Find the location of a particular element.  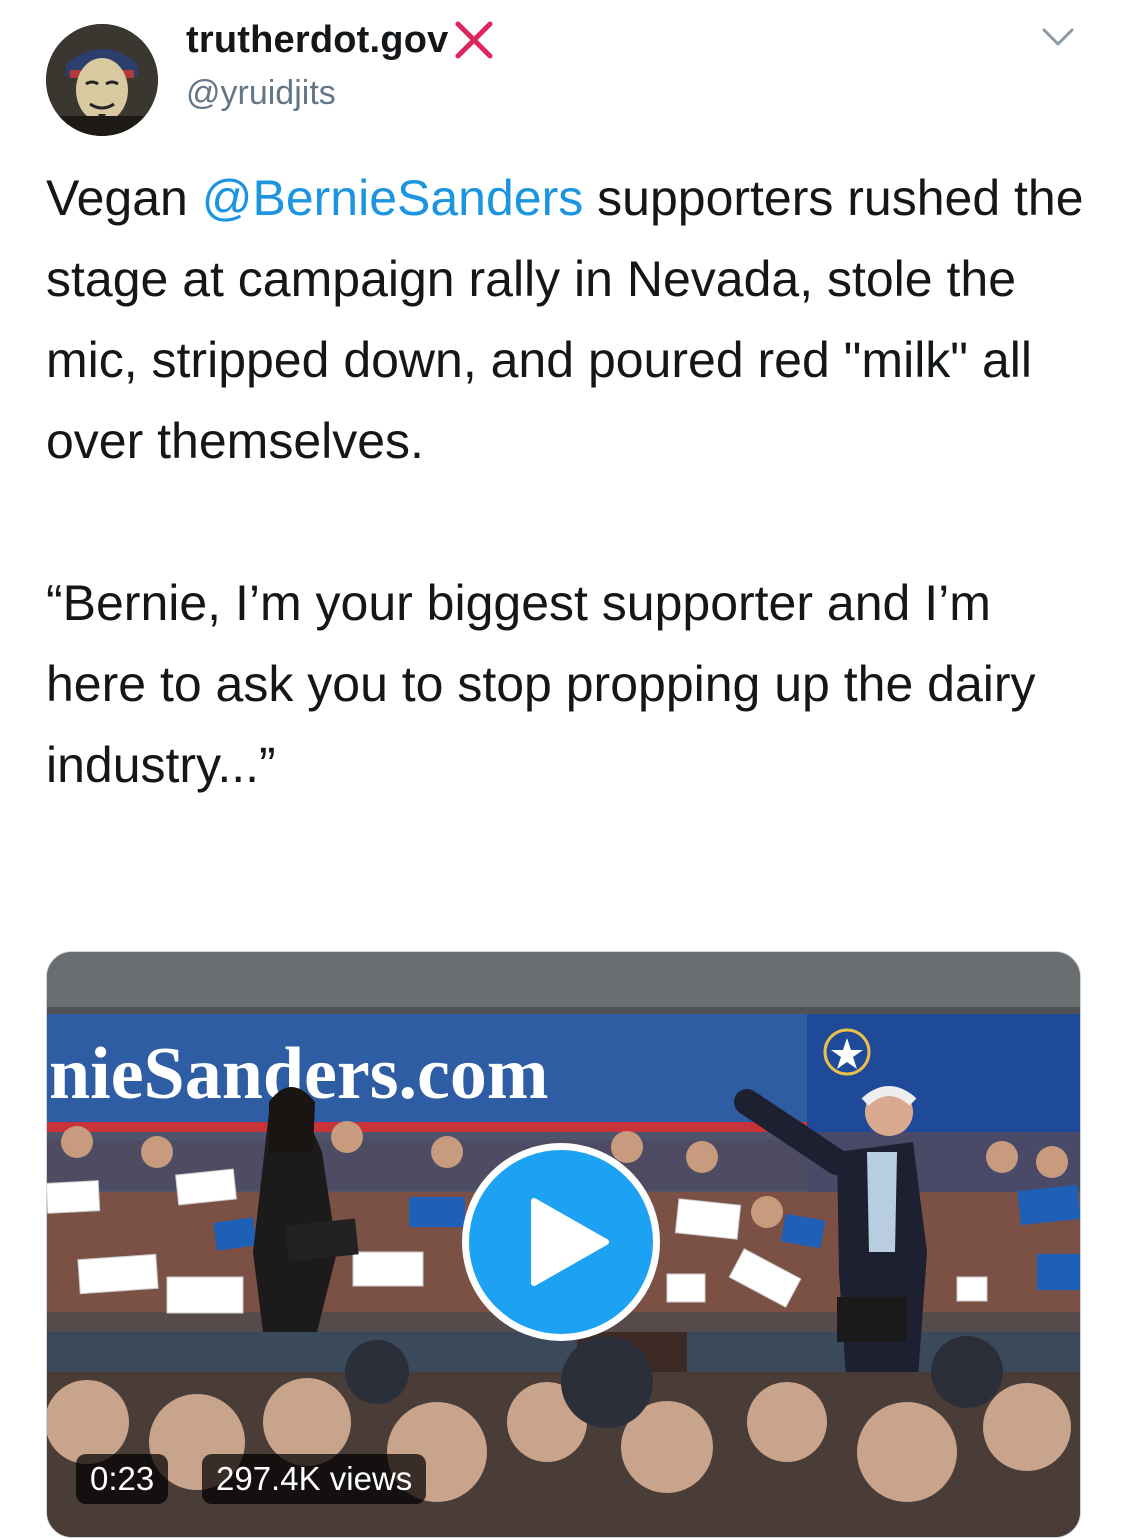

chevron-down-icon is located at coordinates (1058, 36).